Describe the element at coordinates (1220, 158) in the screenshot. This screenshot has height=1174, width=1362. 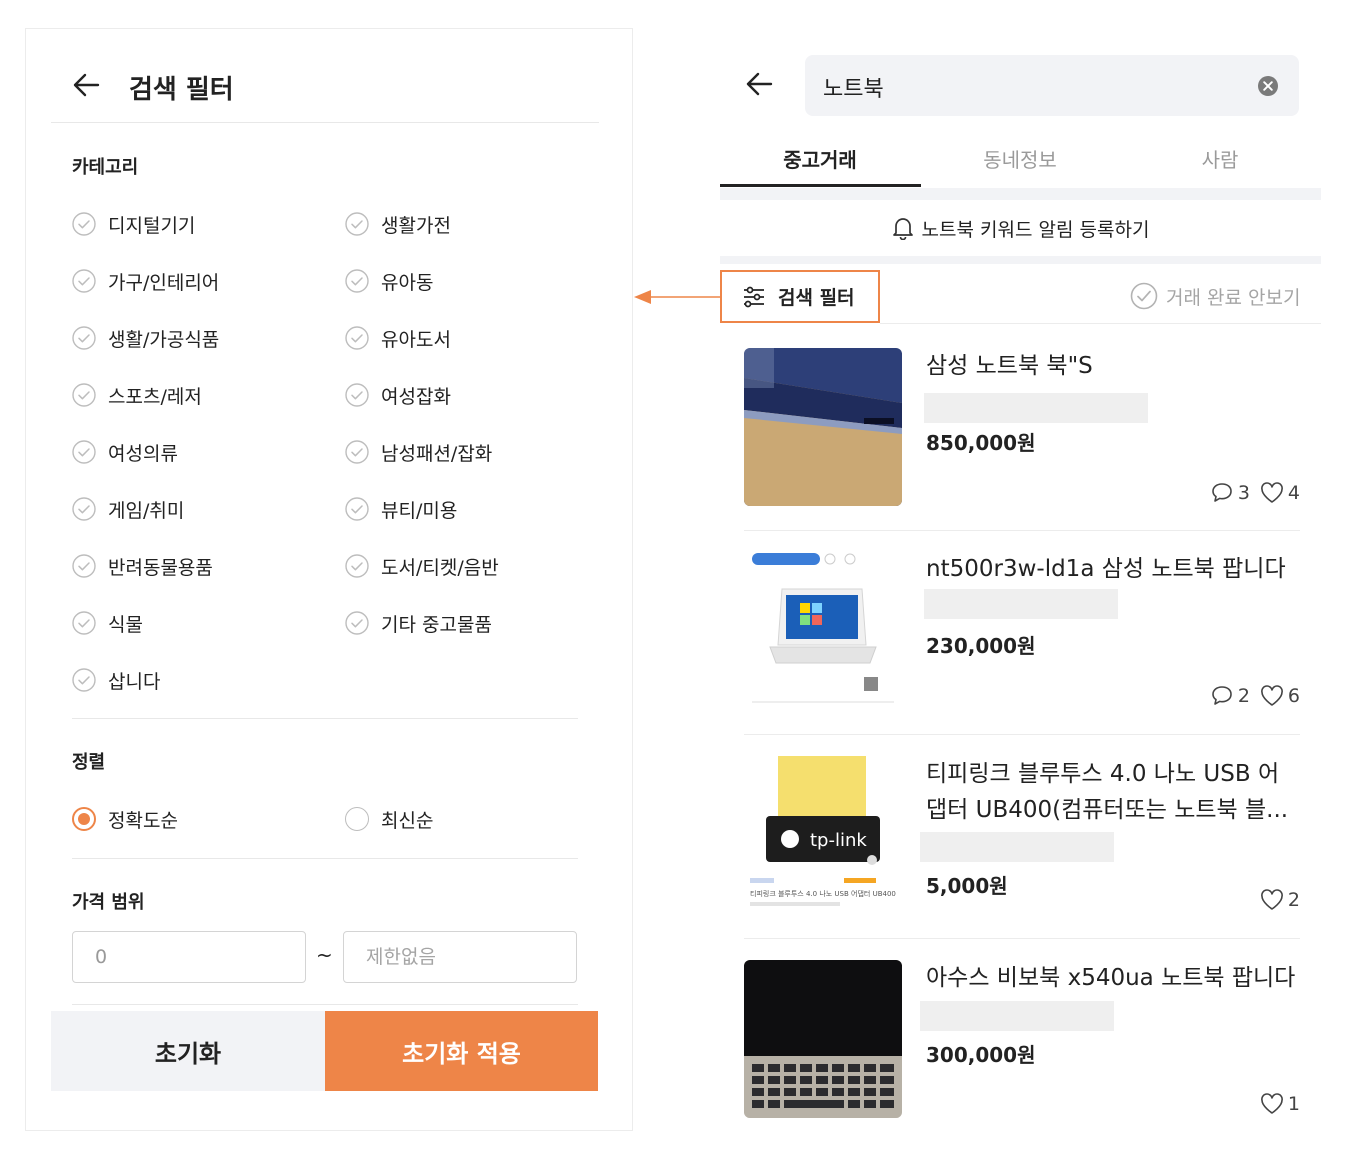
I see `tab-people: 사람` at that location.